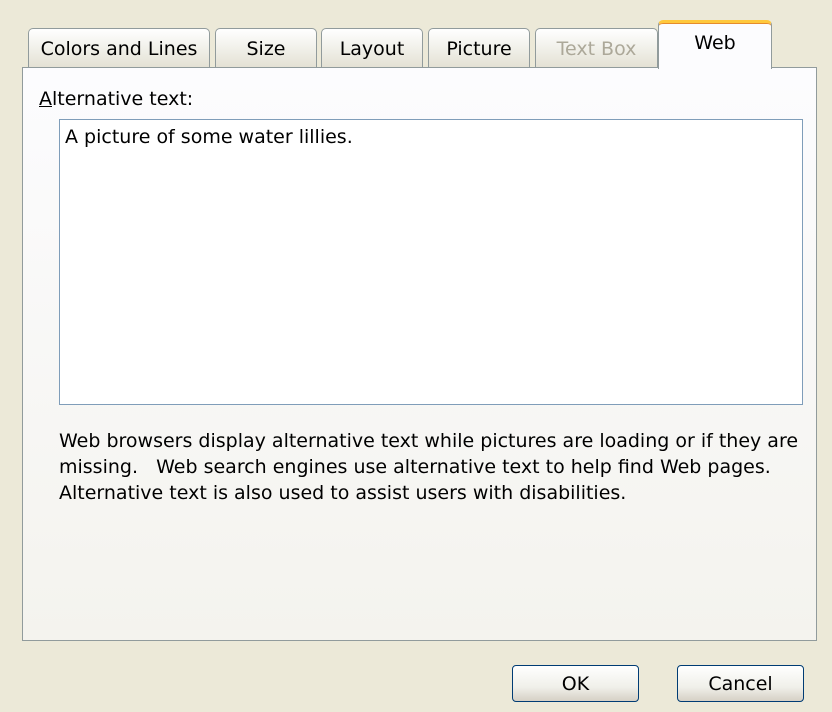 The width and height of the screenshot is (832, 712). What do you see at coordinates (479, 48) in the screenshot?
I see `tab-picture: Picture` at bounding box center [479, 48].